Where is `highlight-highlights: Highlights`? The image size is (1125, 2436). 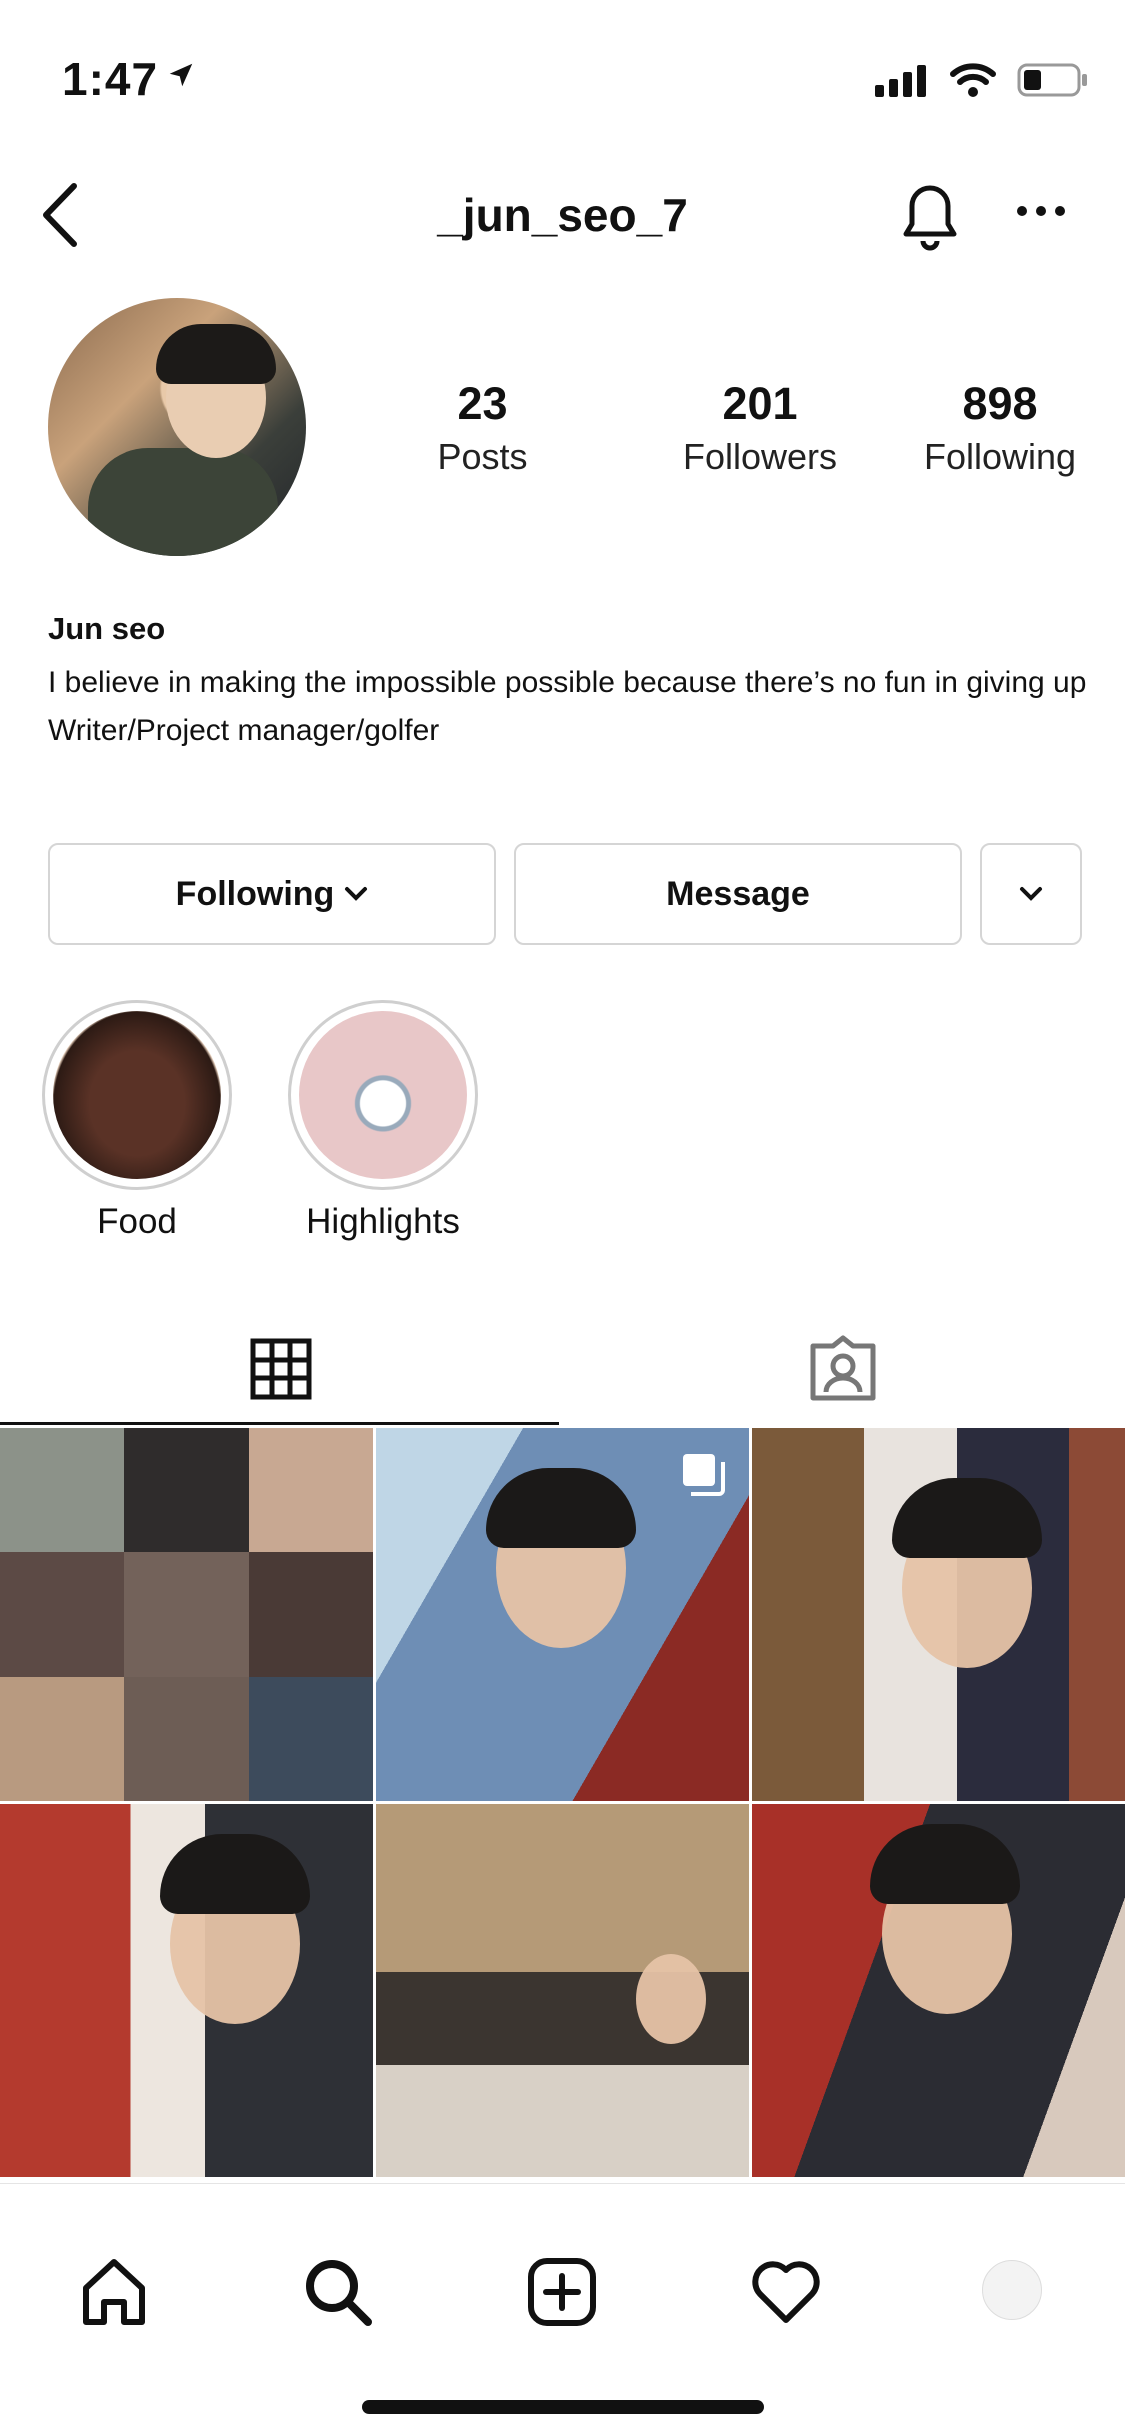 highlight-highlights: Highlights is located at coordinates (383, 1121).